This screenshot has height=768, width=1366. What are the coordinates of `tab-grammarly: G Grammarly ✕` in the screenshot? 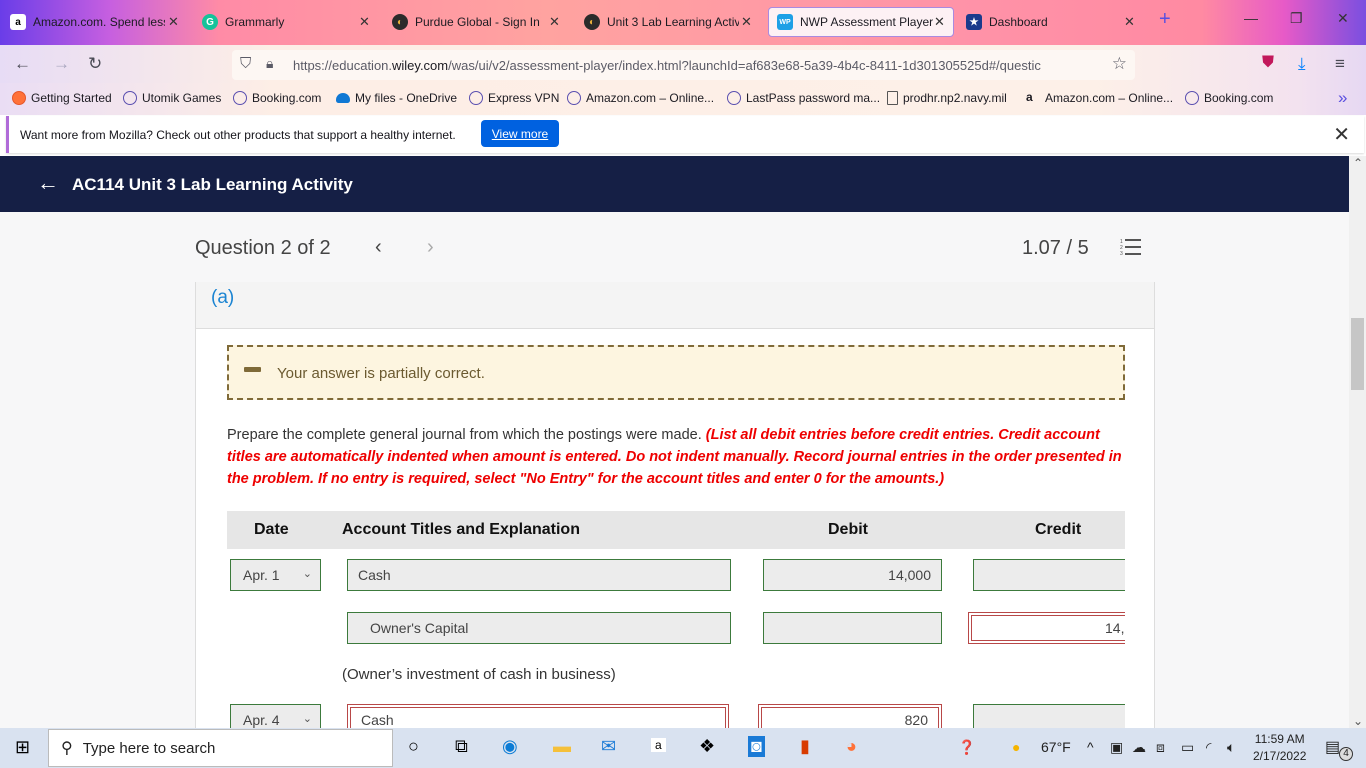 It's located at (288, 22).